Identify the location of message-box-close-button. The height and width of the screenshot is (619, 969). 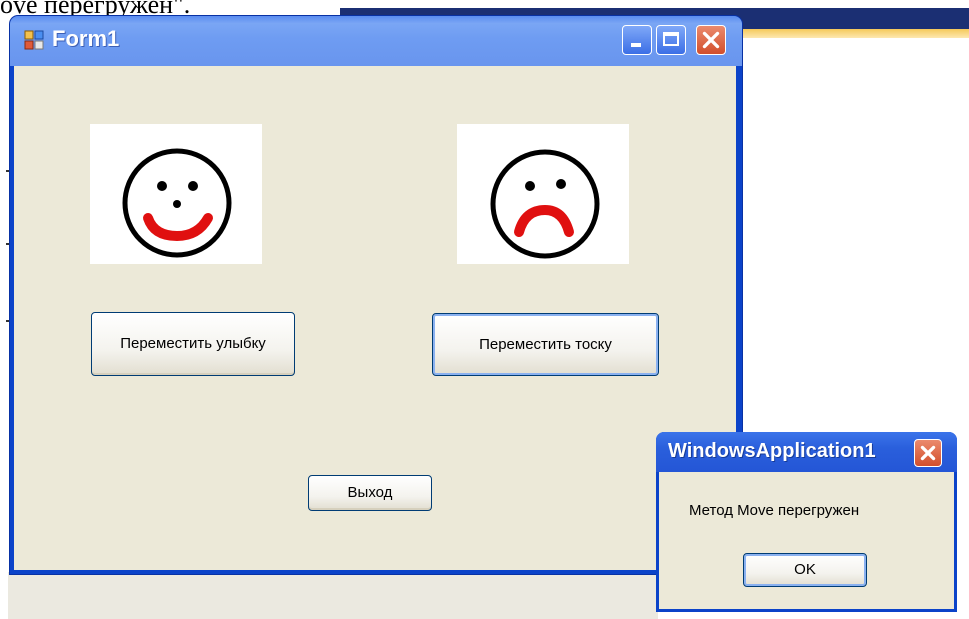
(928, 453).